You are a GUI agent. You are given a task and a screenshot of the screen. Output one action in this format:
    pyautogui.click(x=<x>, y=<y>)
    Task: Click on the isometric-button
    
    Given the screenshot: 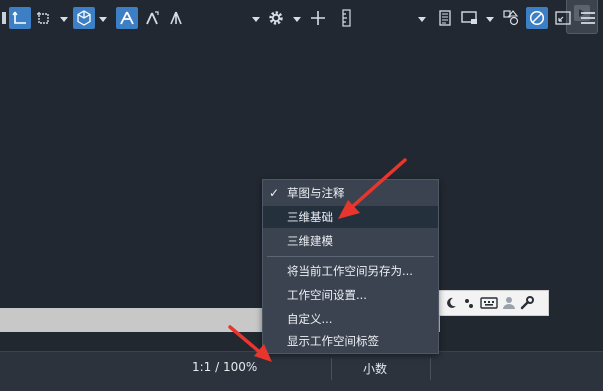 What is the action you would take?
    pyautogui.click(x=84, y=18)
    